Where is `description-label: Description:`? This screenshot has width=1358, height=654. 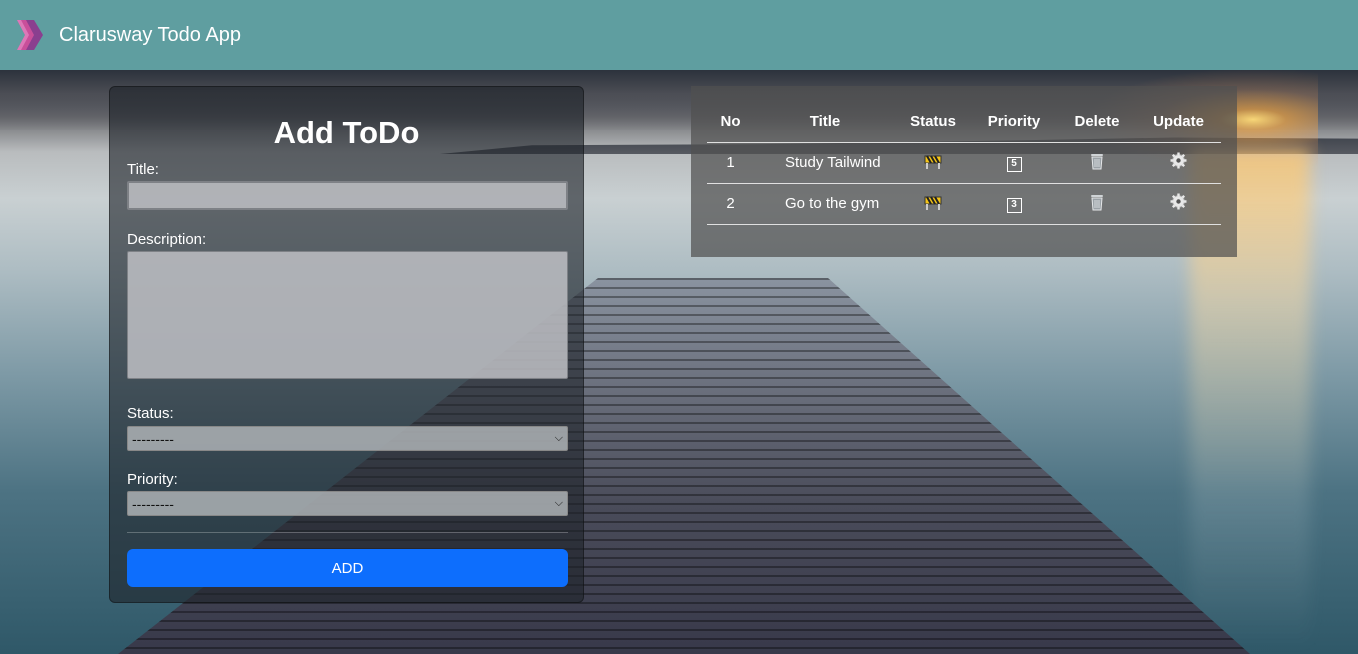
description-label: Description: is located at coordinates (167, 239).